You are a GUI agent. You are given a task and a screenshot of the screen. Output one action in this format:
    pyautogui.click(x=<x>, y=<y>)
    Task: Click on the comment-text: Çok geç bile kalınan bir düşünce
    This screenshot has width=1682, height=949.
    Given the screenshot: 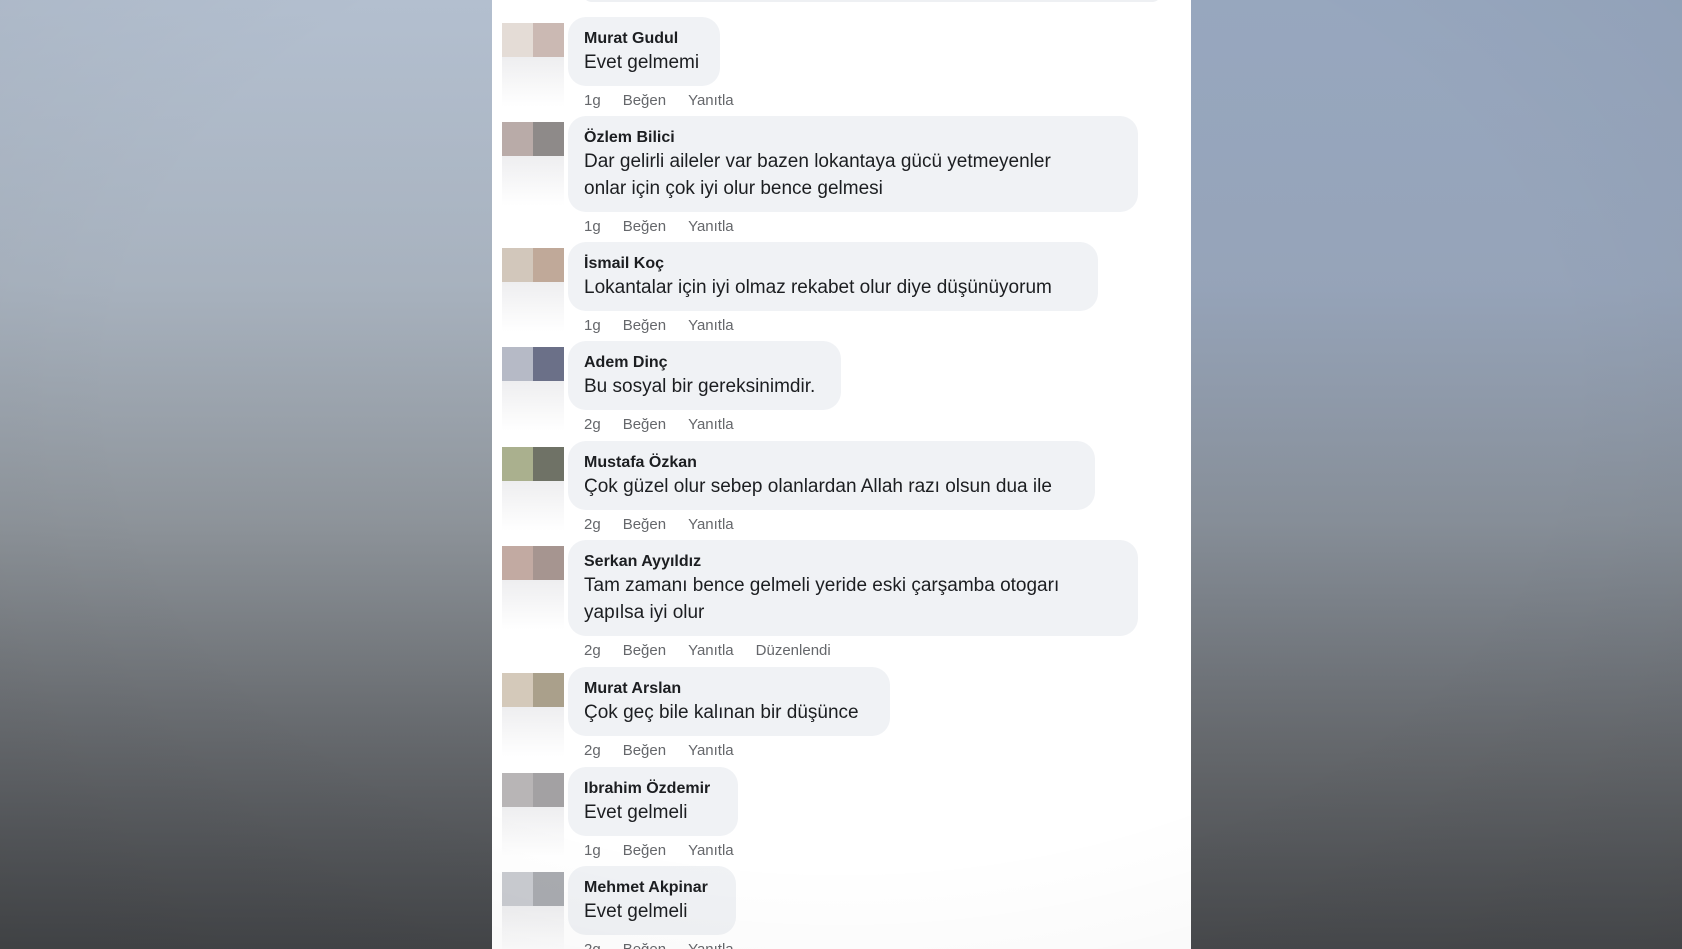 What is the action you would take?
    pyautogui.click(x=721, y=712)
    